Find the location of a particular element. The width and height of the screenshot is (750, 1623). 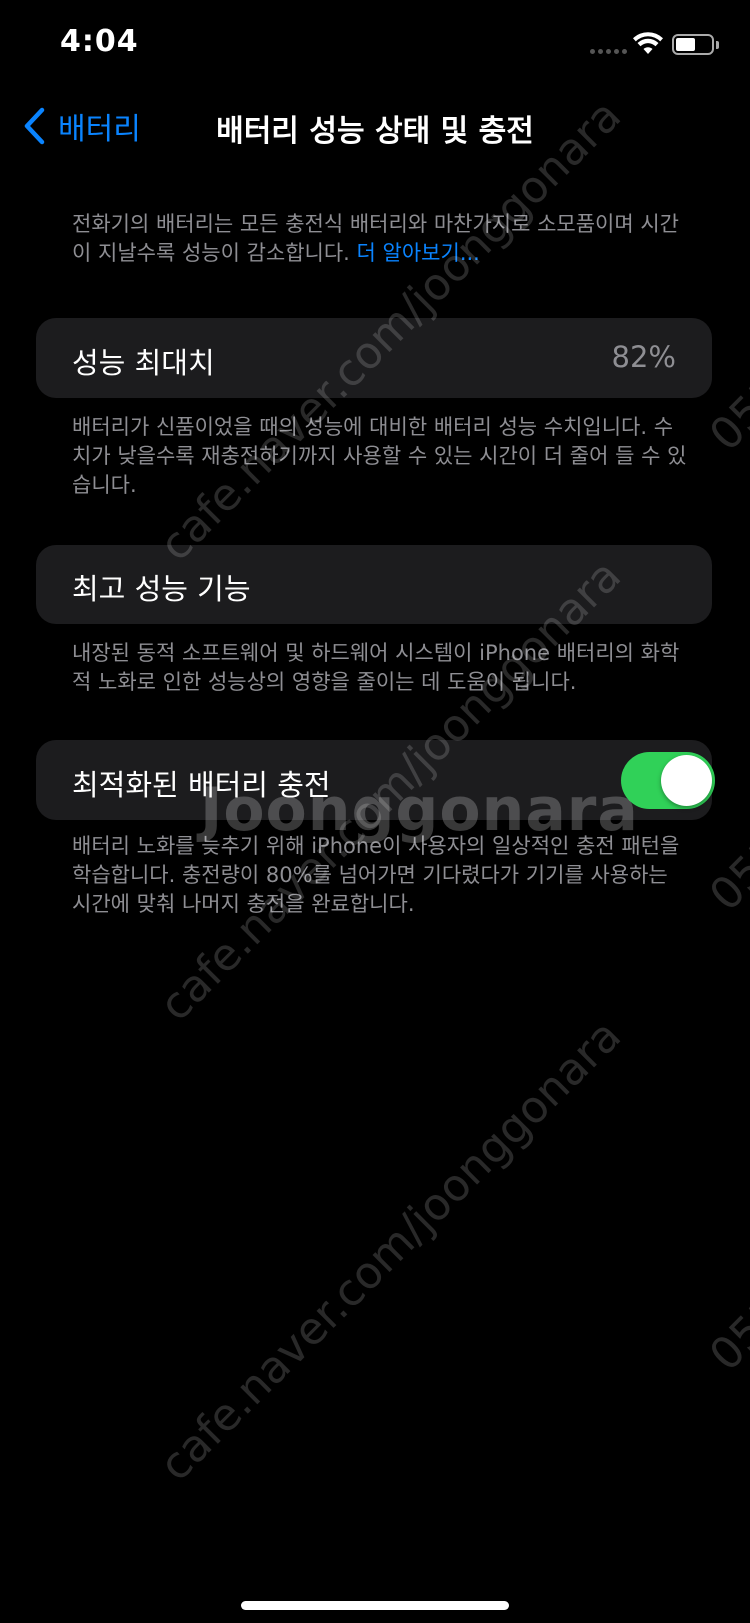

max-capacity-cell: 성능 최대치 82% is located at coordinates (374, 358).